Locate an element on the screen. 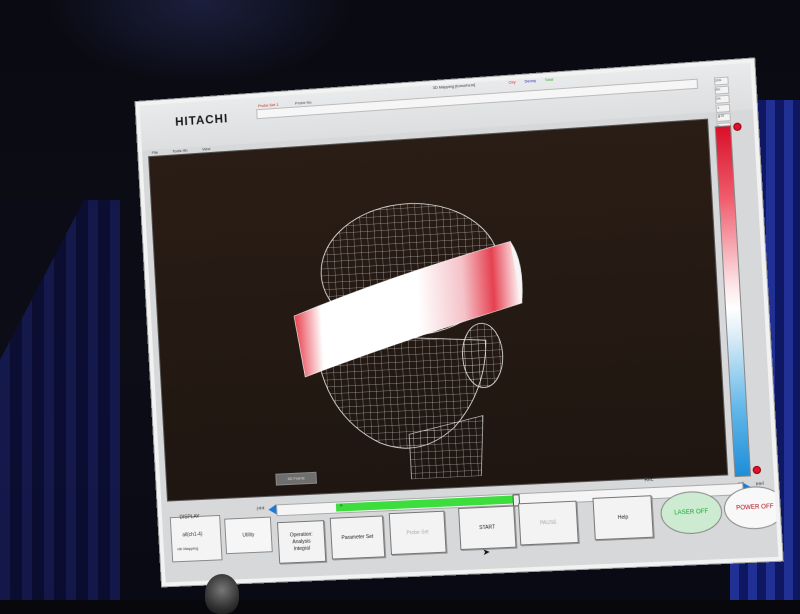 Image resolution: width=800 pixels, height=614 pixels. colorbar-max-handle is located at coordinates (737, 127).